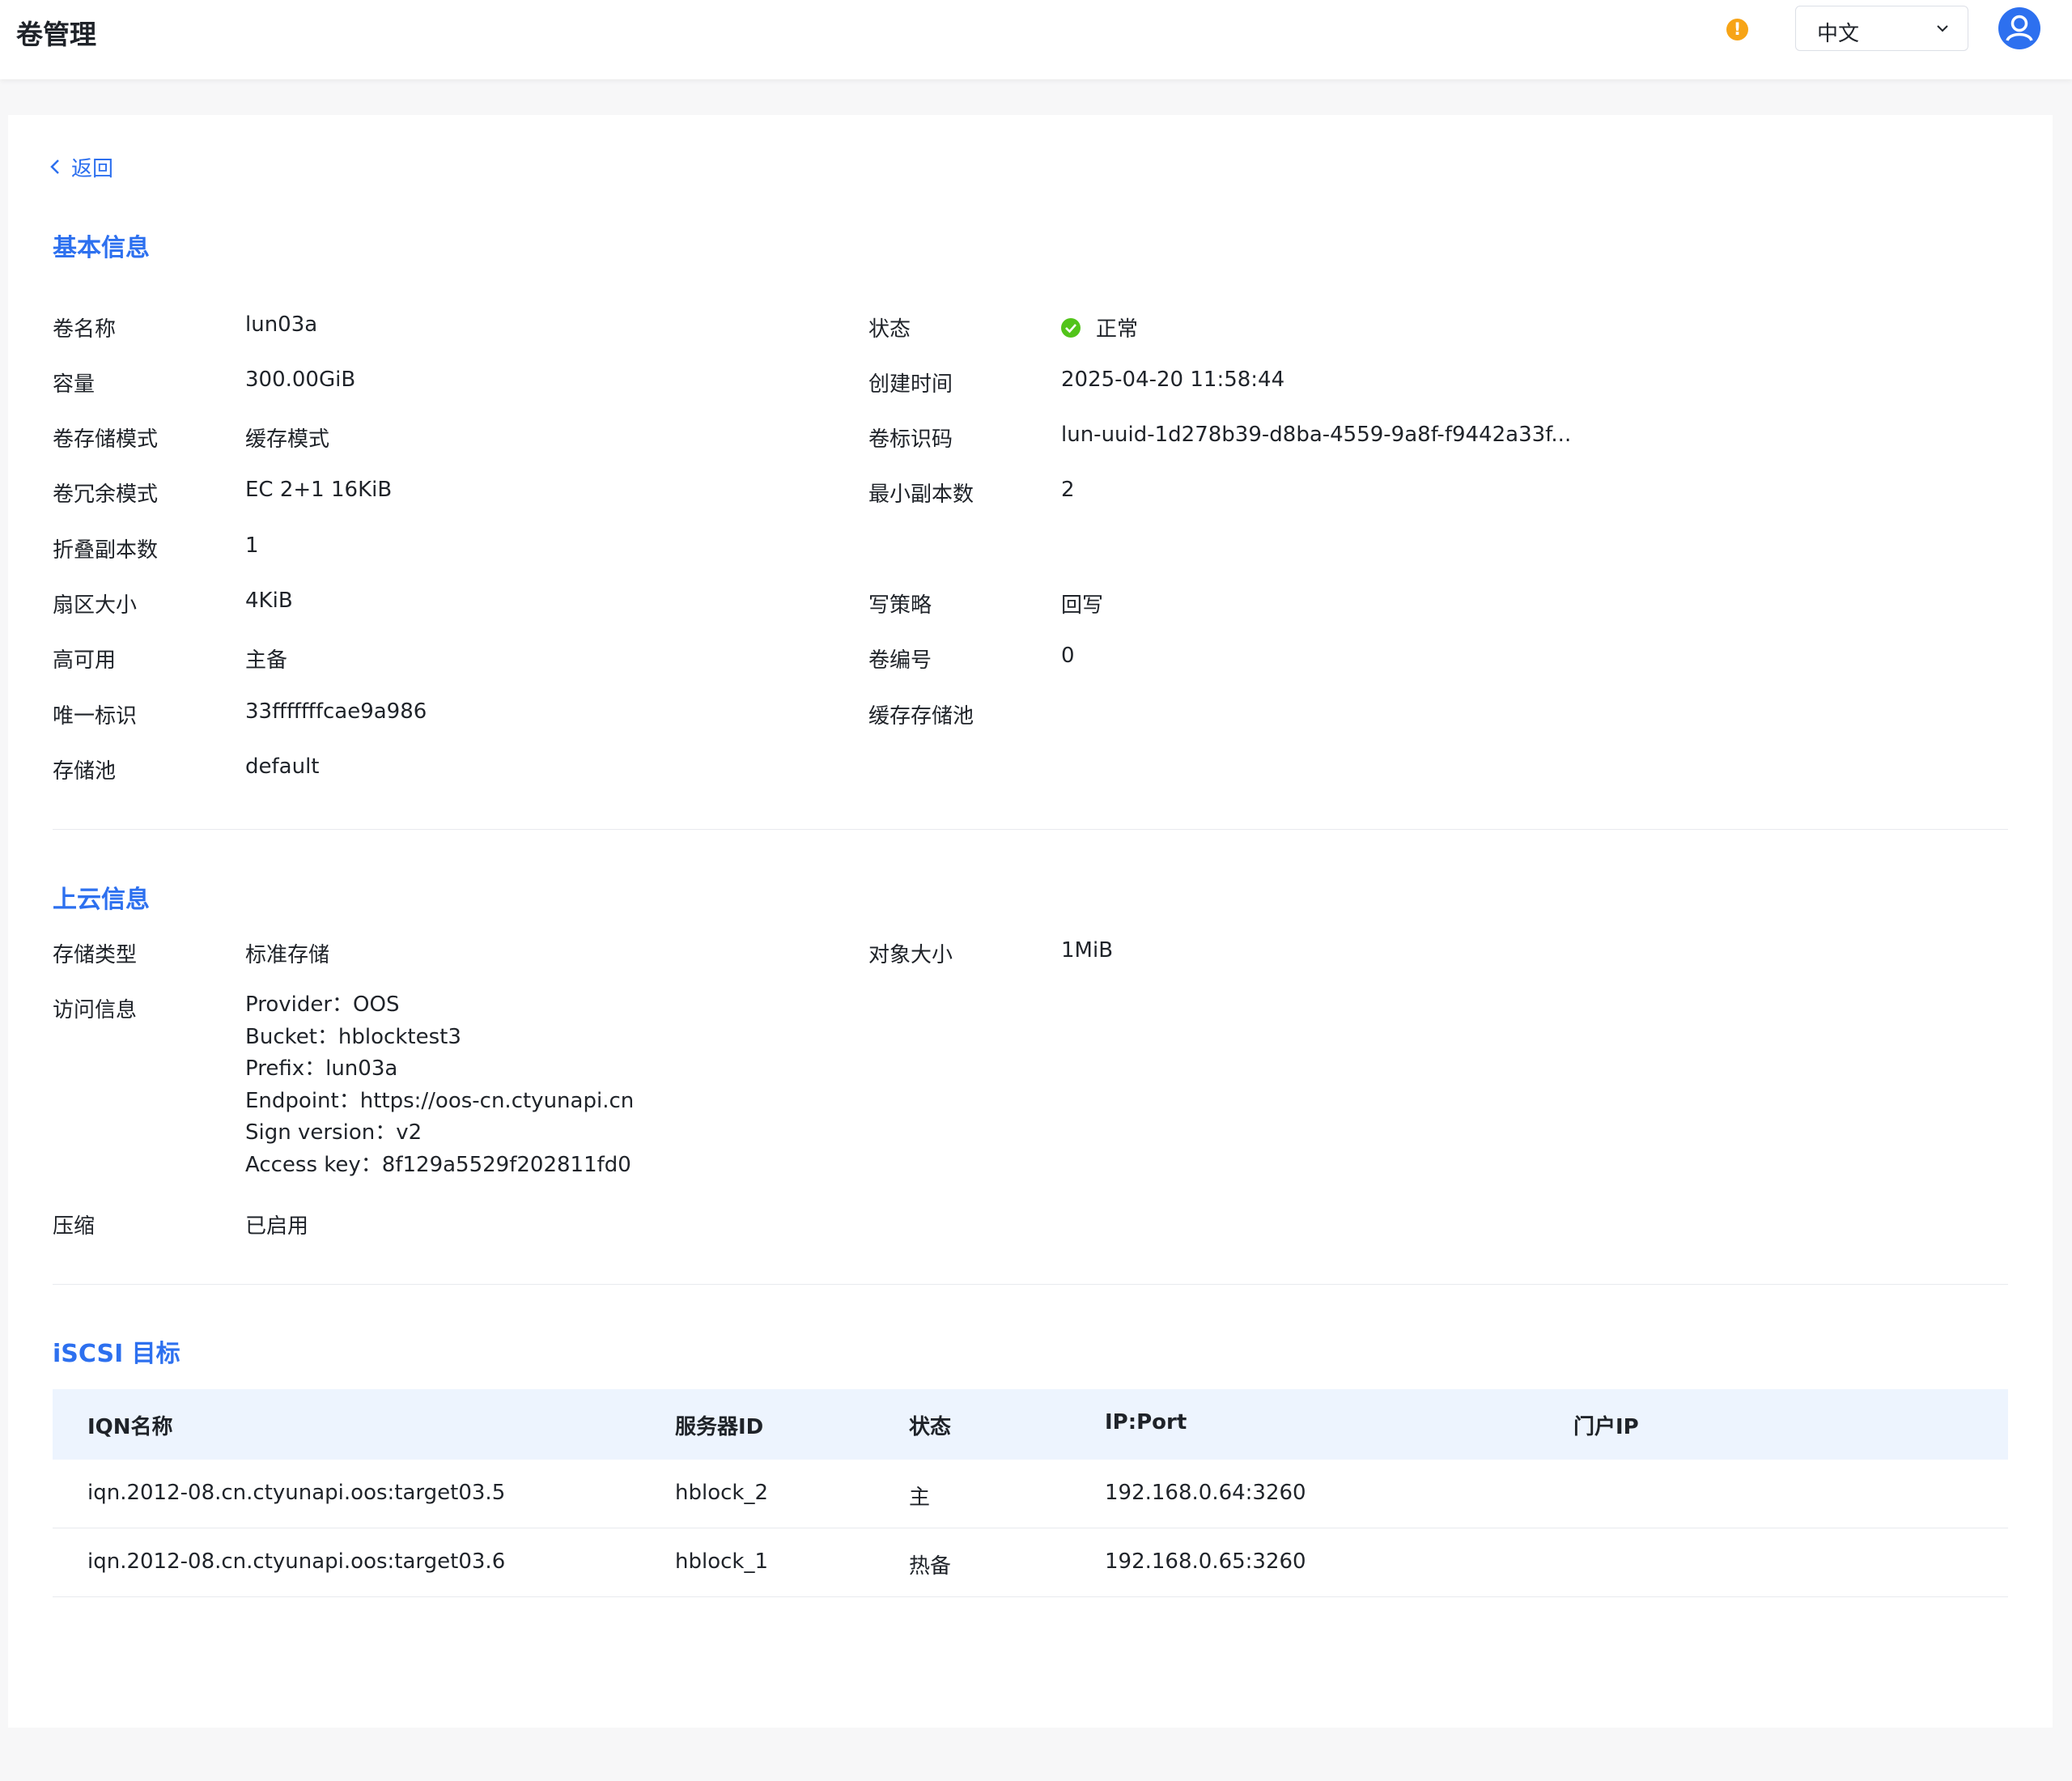  Describe the element at coordinates (252, 545) in the screenshot. I see `field-value: 1` at that location.